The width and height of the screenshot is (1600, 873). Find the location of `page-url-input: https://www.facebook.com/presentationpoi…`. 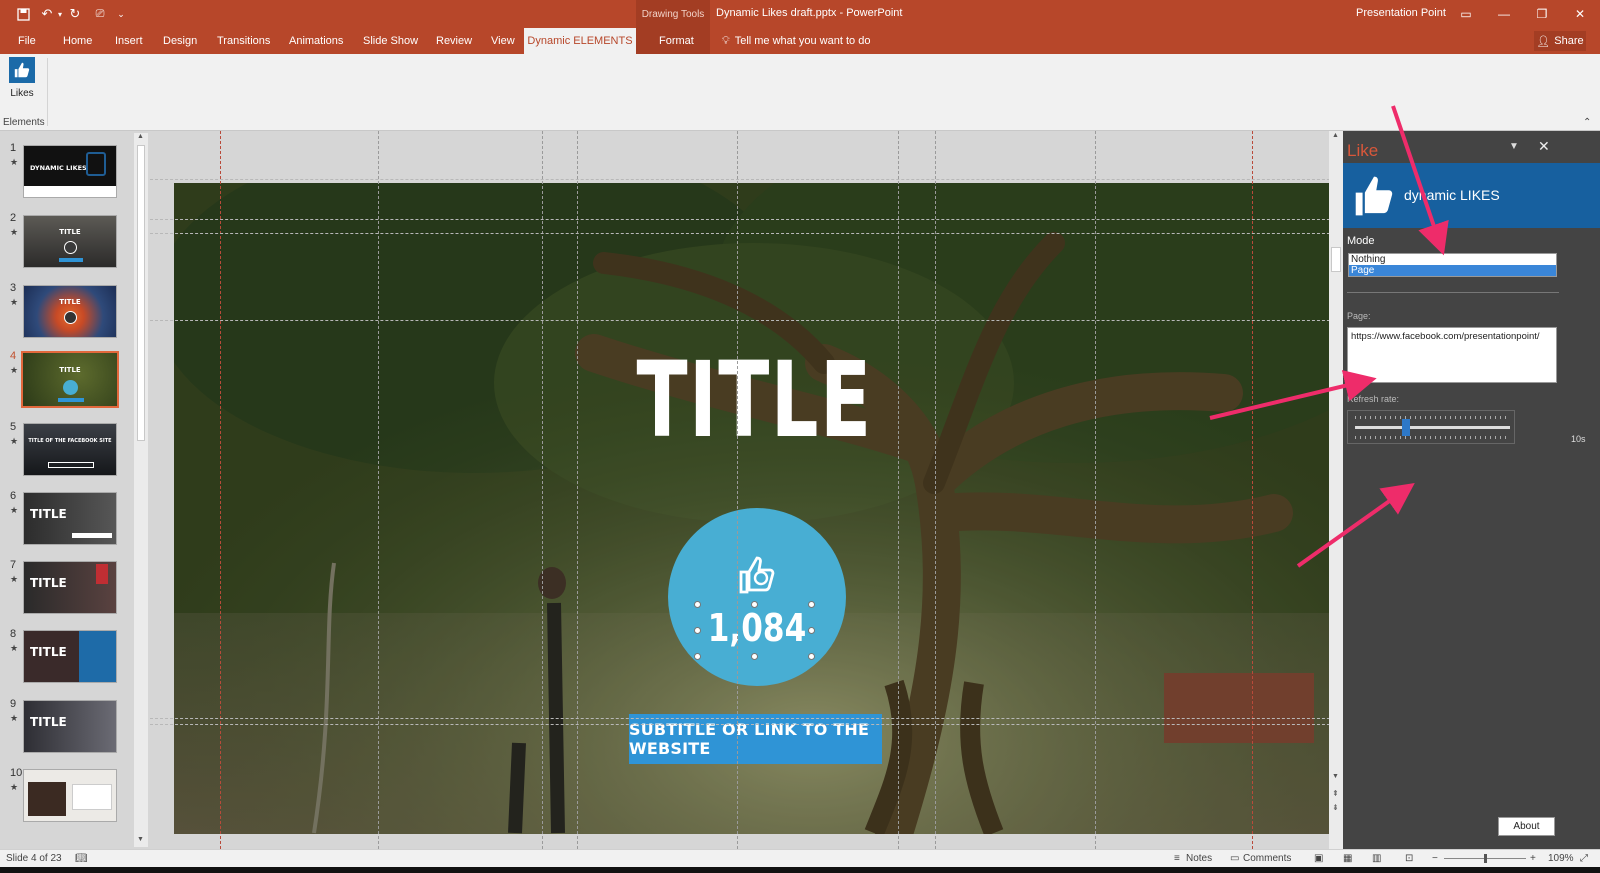

page-url-input: https://www.facebook.com/presentationpoi… is located at coordinates (1452, 355).